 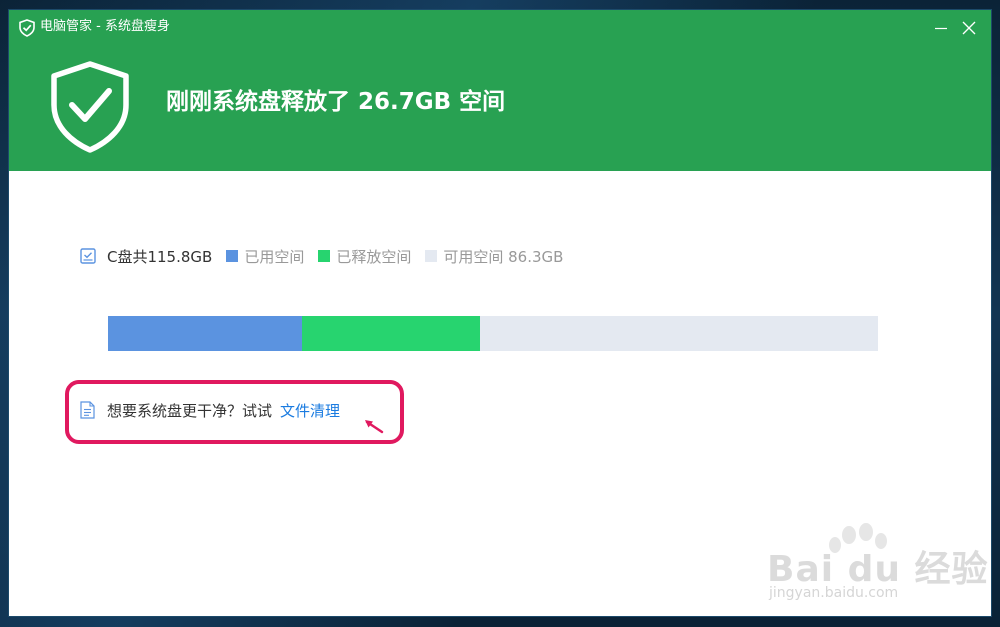 What do you see at coordinates (88, 256) in the screenshot?
I see `disk-check-icon` at bounding box center [88, 256].